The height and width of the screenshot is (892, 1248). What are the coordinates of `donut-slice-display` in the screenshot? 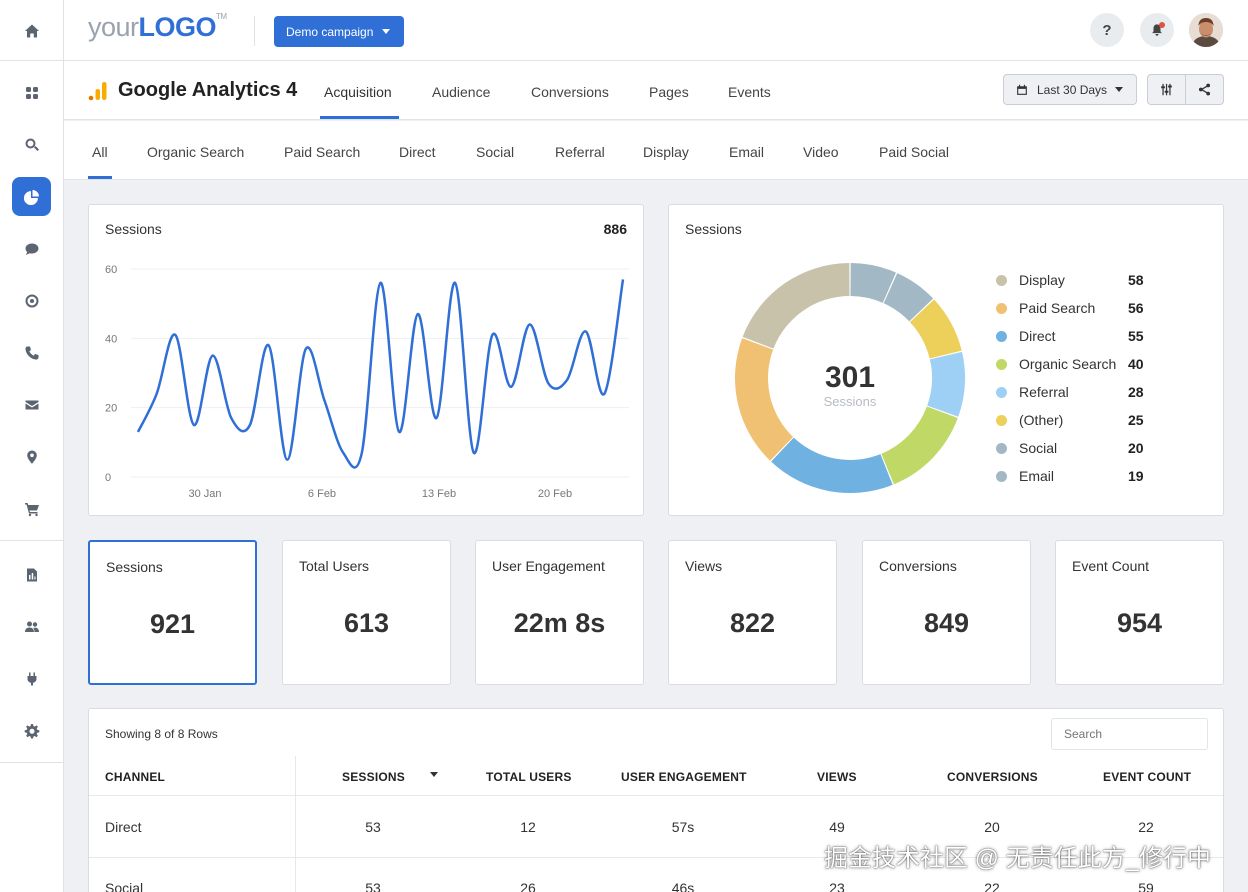 It's located at (796, 306).